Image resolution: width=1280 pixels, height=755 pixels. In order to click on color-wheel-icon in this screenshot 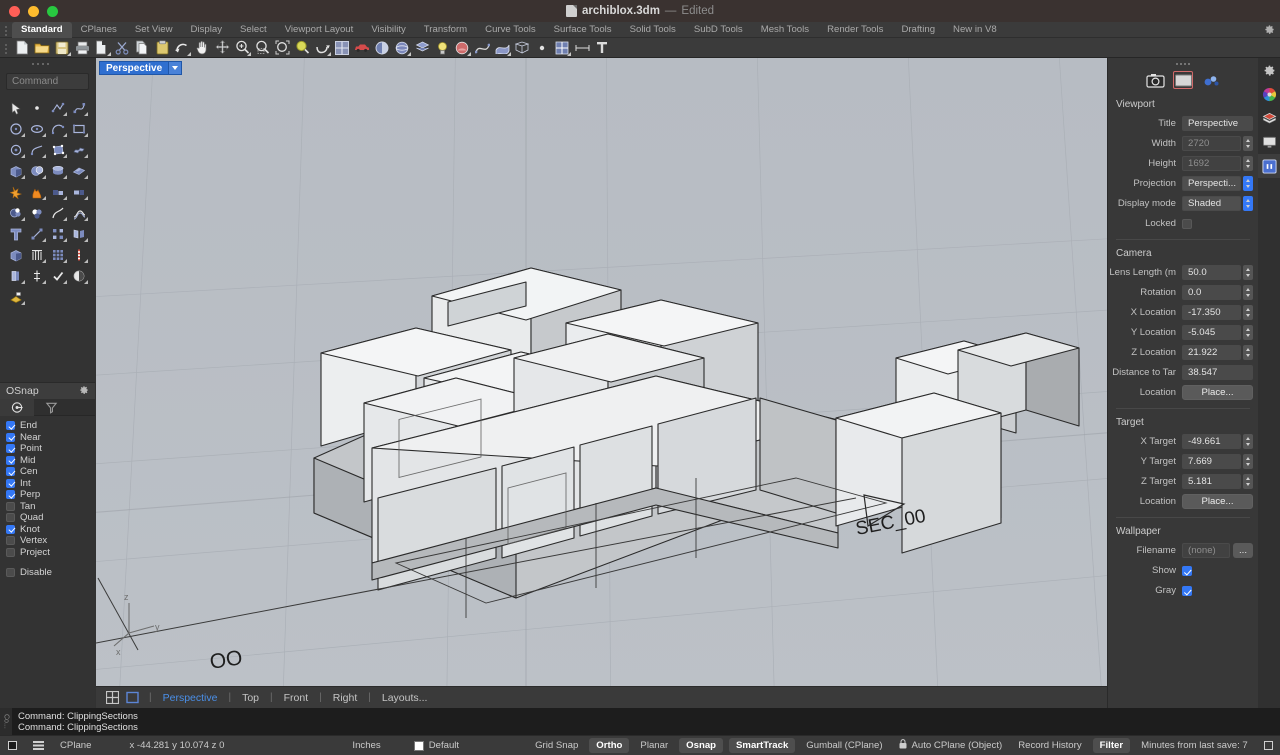, I will do `click(1269, 94)`.